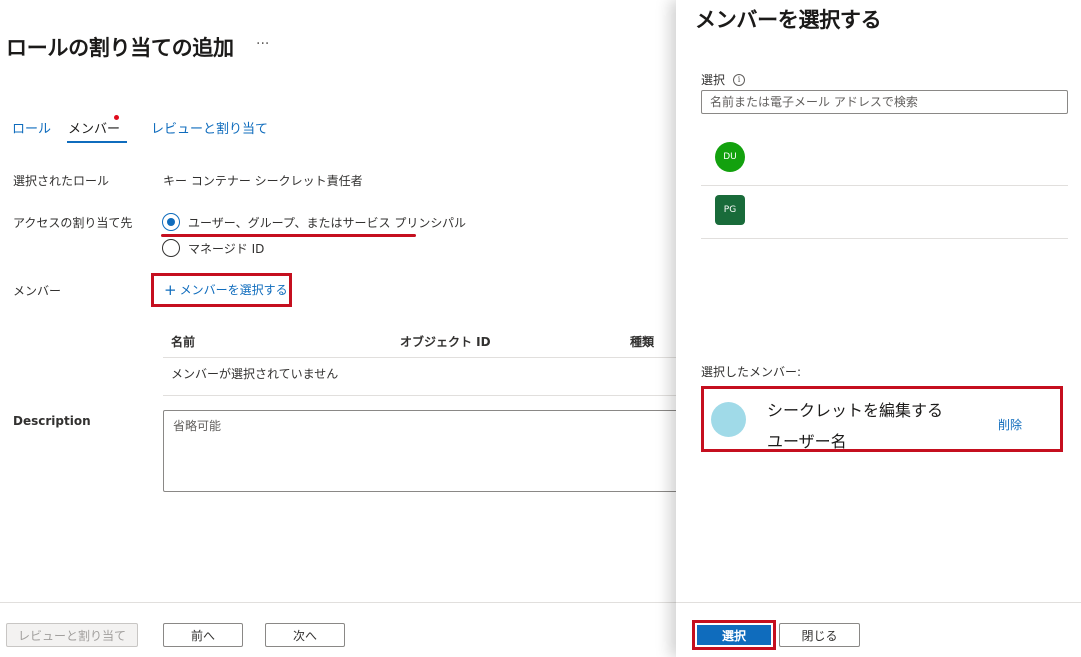  I want to click on next-button: 次へ, so click(305, 635).